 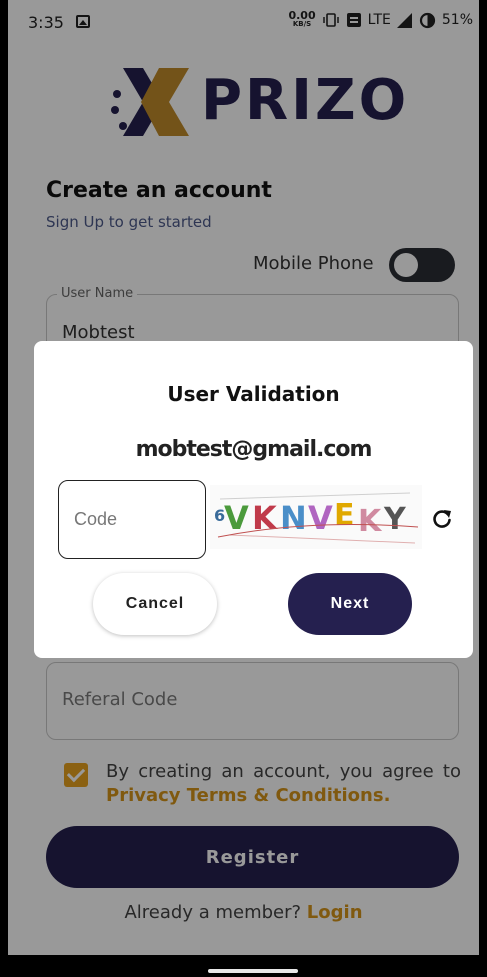 I want to click on svg-text: N, so click(x=293, y=518).